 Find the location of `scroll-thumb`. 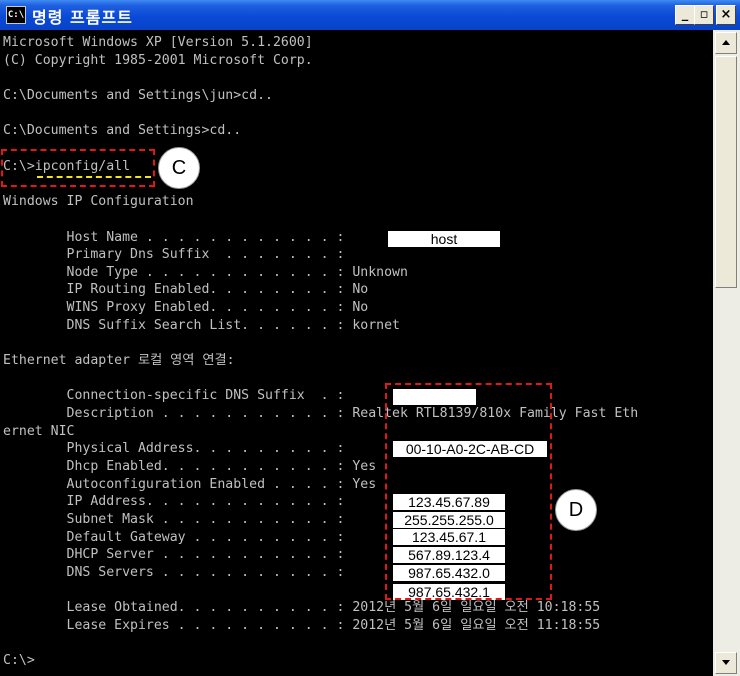

scroll-thumb is located at coordinates (726, 172).